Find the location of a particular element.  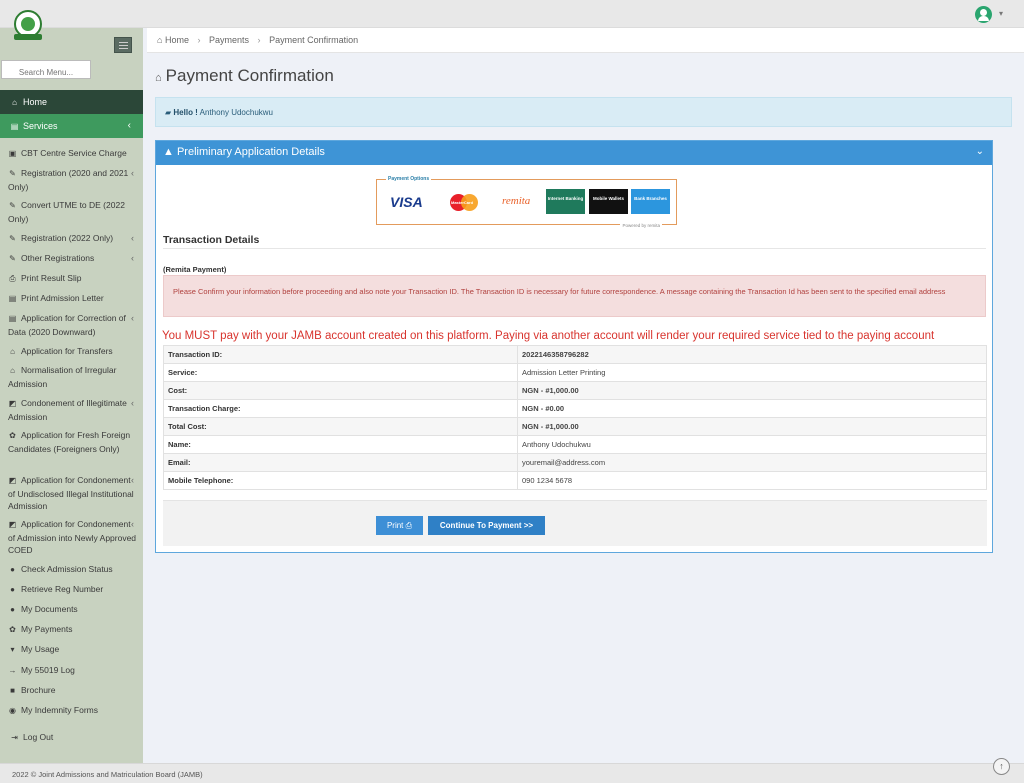

sidebar-item: ✎ Other Registrations ‹ is located at coordinates (73, 259).